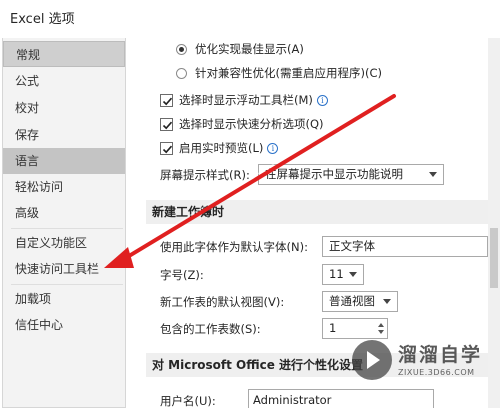 The width and height of the screenshot is (500, 408). Describe the element at coordinates (323, 212) in the screenshot. I see `section-header-new-workbook: 新建工作簿时` at that location.